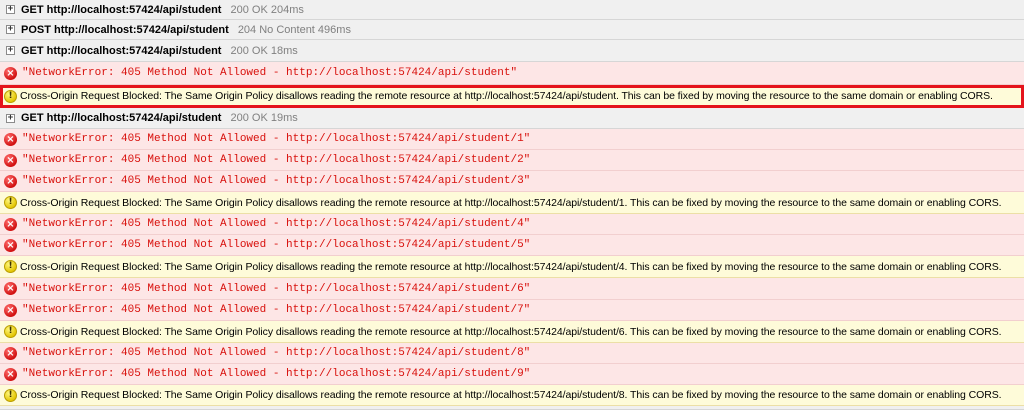  I want to click on request-status: 200 OK 18ms, so click(264, 50).